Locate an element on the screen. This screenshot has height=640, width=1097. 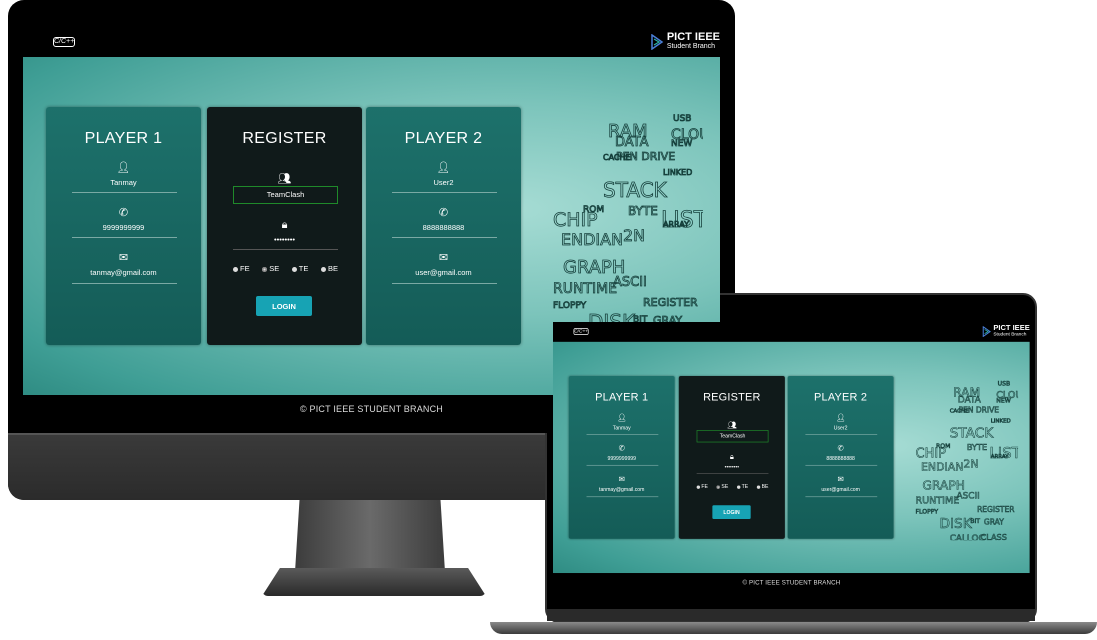
word-cloud-word: CLASS is located at coordinates (994, 536).